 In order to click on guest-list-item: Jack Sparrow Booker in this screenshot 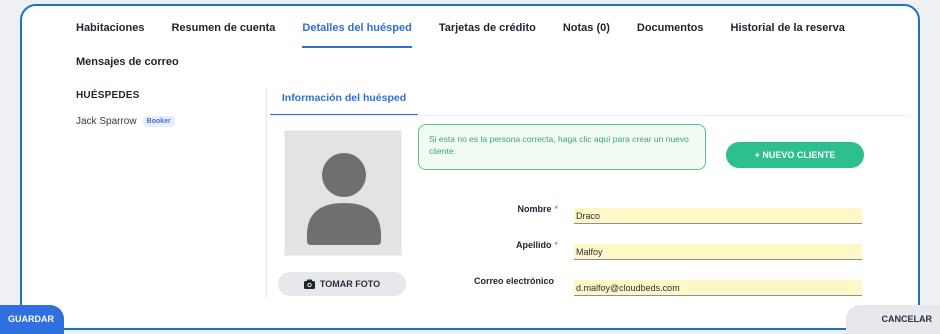, I will do `click(166, 121)`.